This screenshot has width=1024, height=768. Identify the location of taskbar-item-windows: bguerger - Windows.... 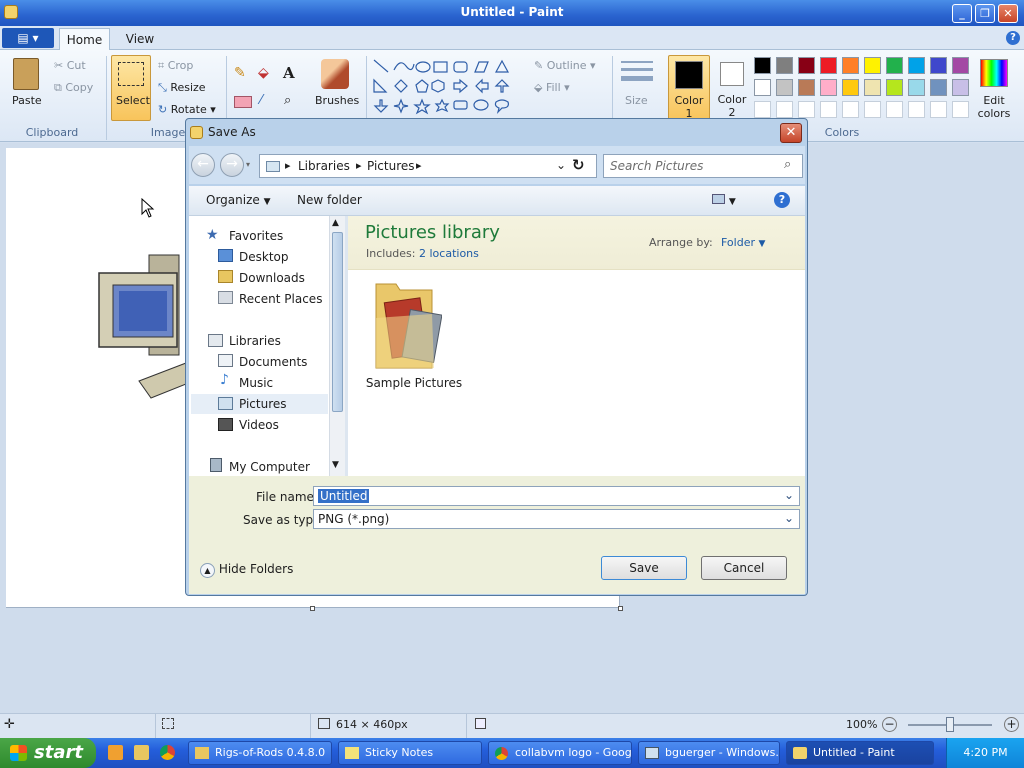
(709, 753).